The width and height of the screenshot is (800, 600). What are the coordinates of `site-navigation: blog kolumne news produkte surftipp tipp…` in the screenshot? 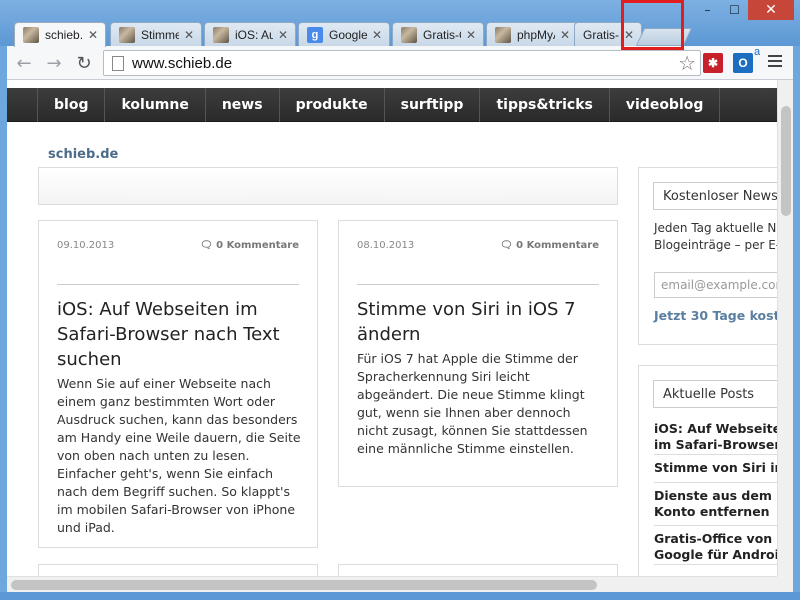 It's located at (392, 105).